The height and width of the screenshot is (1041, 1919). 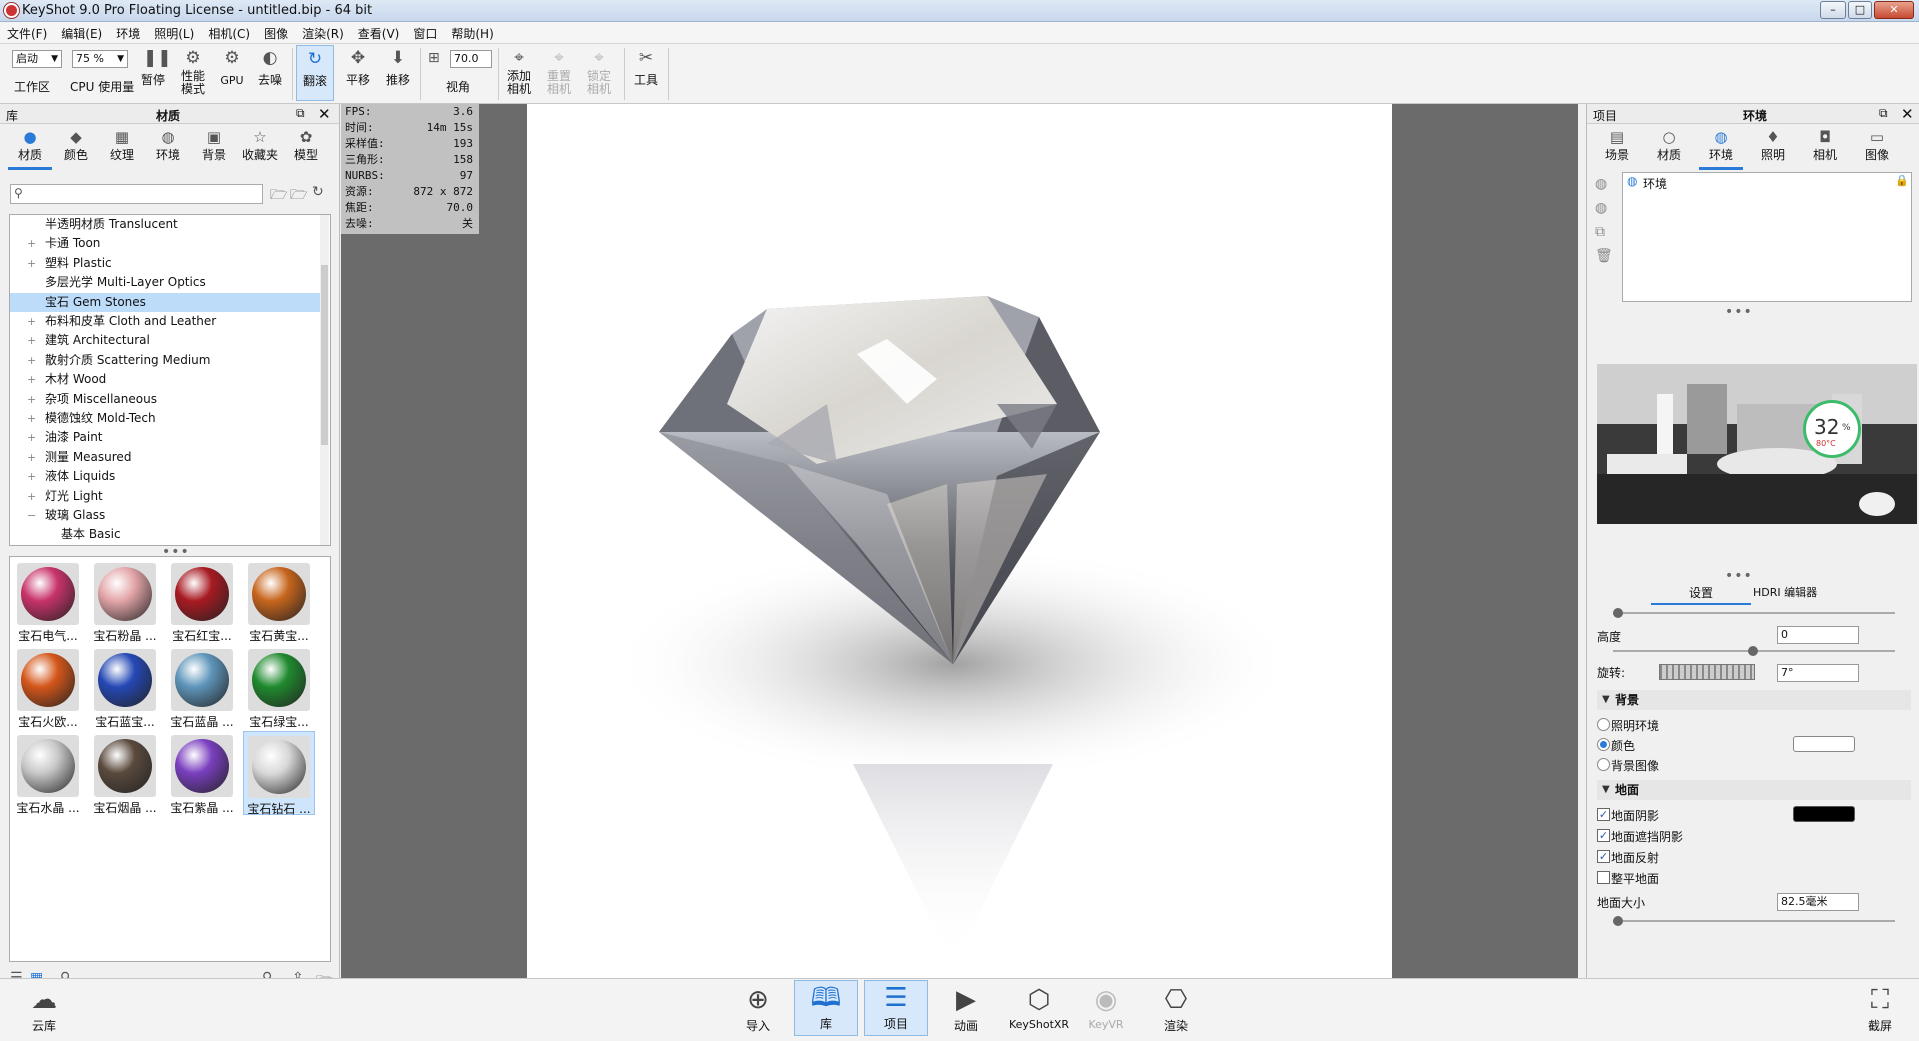 I want to click on tools-button: ✂ 工具, so click(x=646, y=67).